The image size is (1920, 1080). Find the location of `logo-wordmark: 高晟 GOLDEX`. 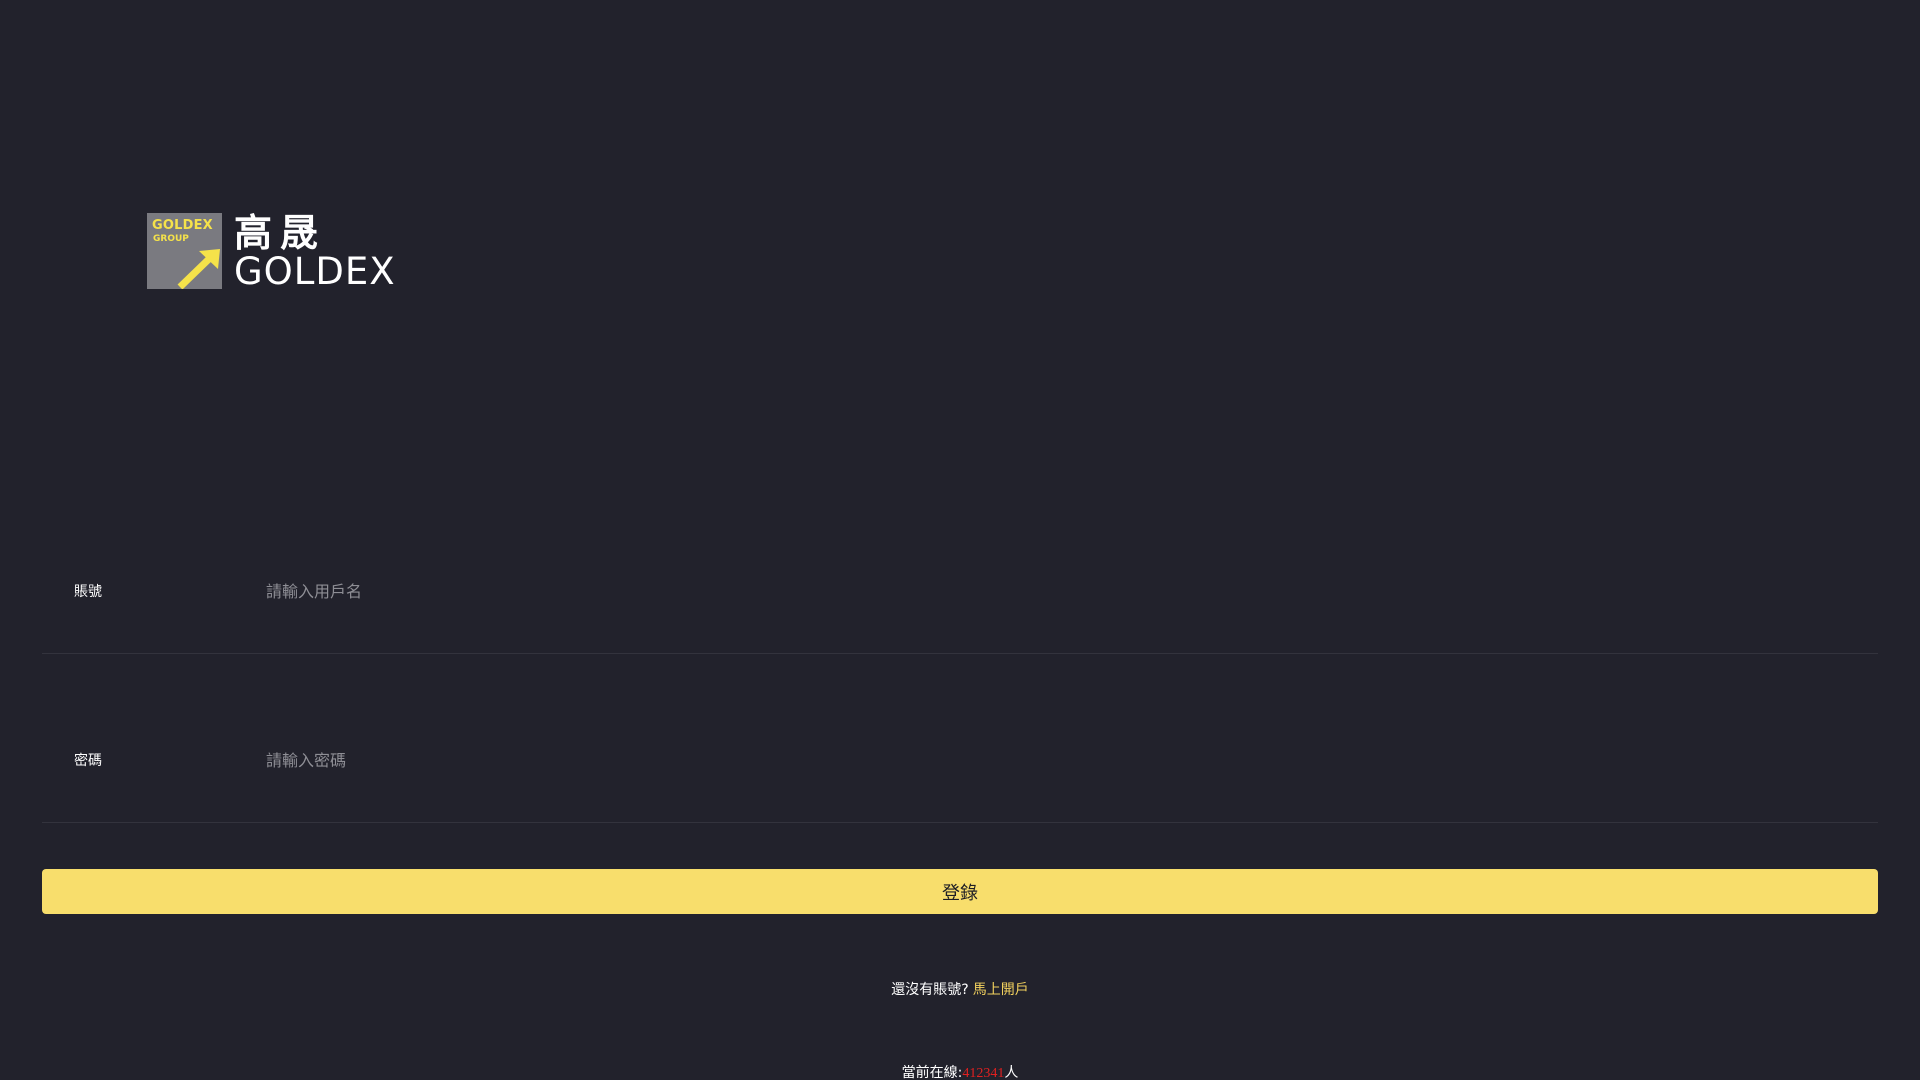

logo-wordmark: 高晟 GOLDEX is located at coordinates (315, 252).